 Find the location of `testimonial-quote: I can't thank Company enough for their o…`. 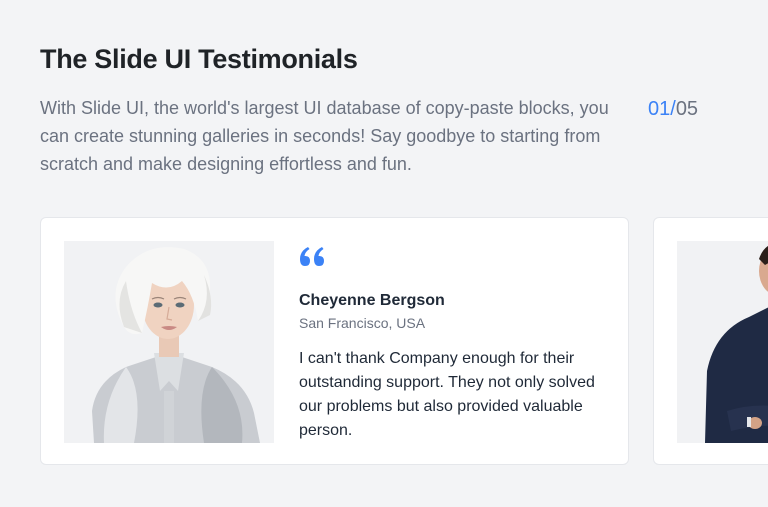

testimonial-quote: I can't thank Company enough for their o… is located at coordinates (447, 394).